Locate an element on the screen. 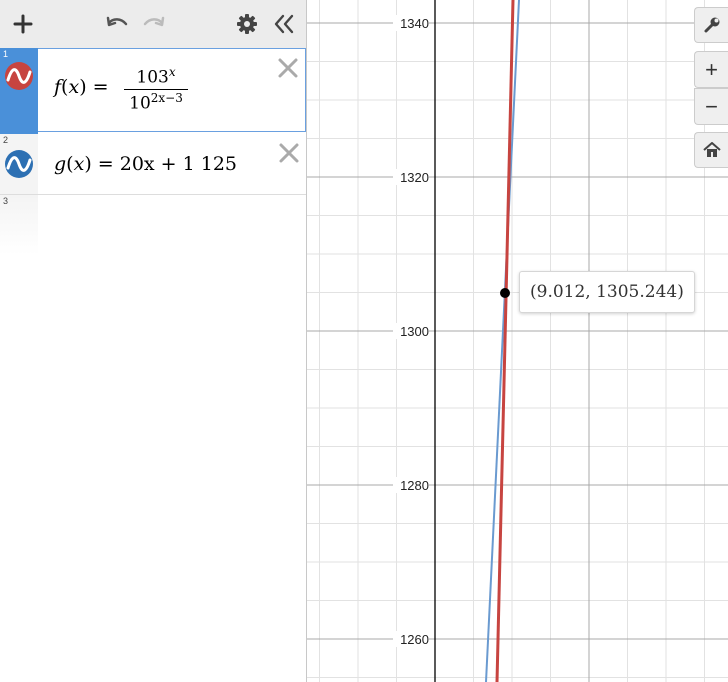  function-name: f is located at coordinates (58, 87).